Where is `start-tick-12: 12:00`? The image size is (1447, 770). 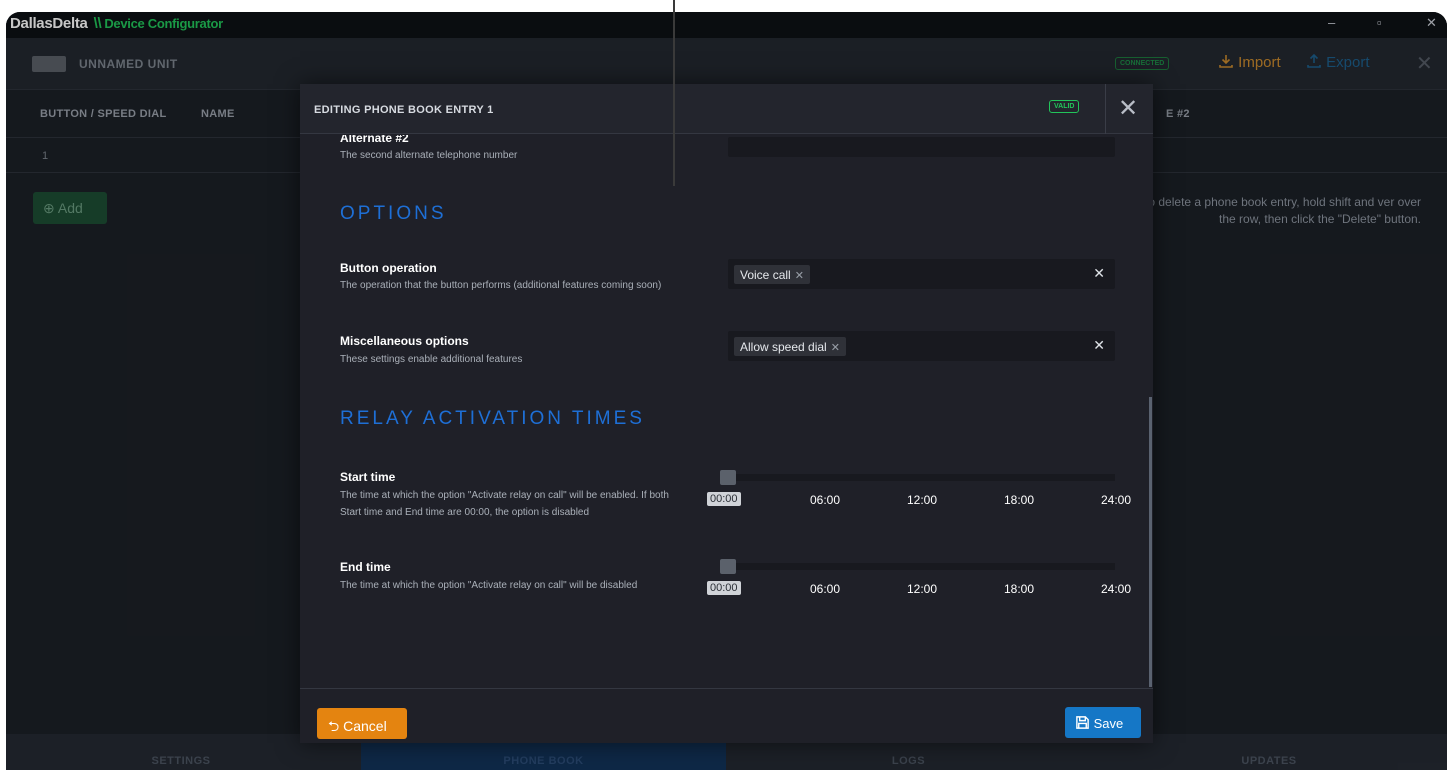
start-tick-12: 12:00 is located at coordinates (922, 500).